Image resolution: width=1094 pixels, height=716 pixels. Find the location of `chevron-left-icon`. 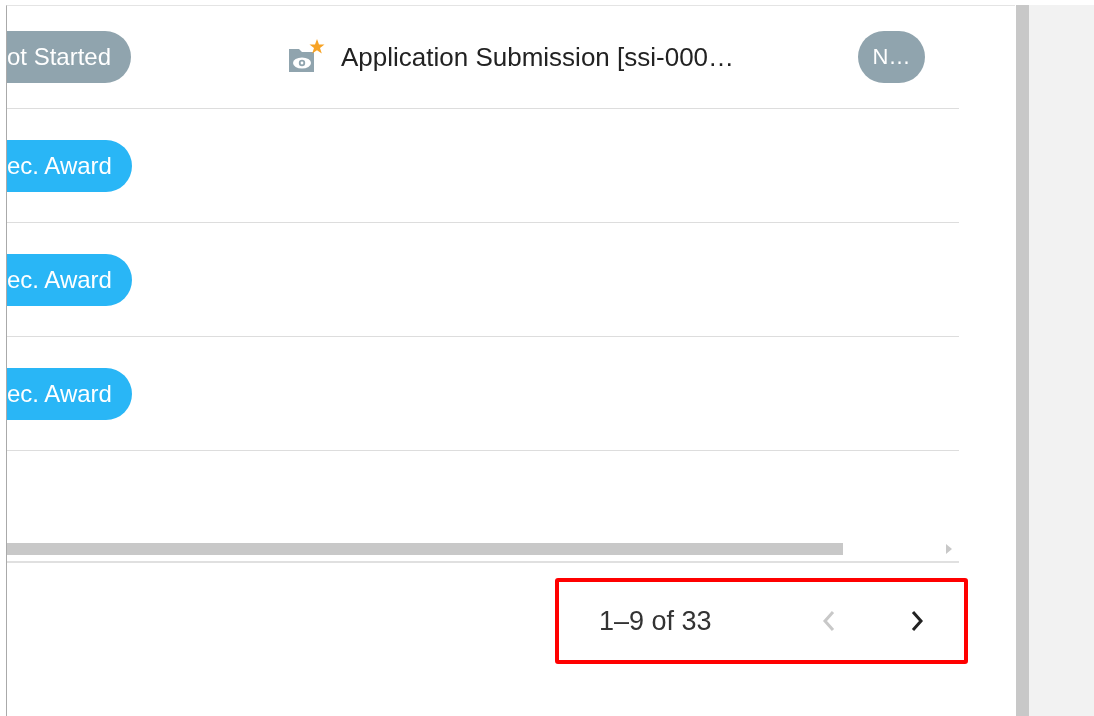

chevron-left-icon is located at coordinates (829, 621).